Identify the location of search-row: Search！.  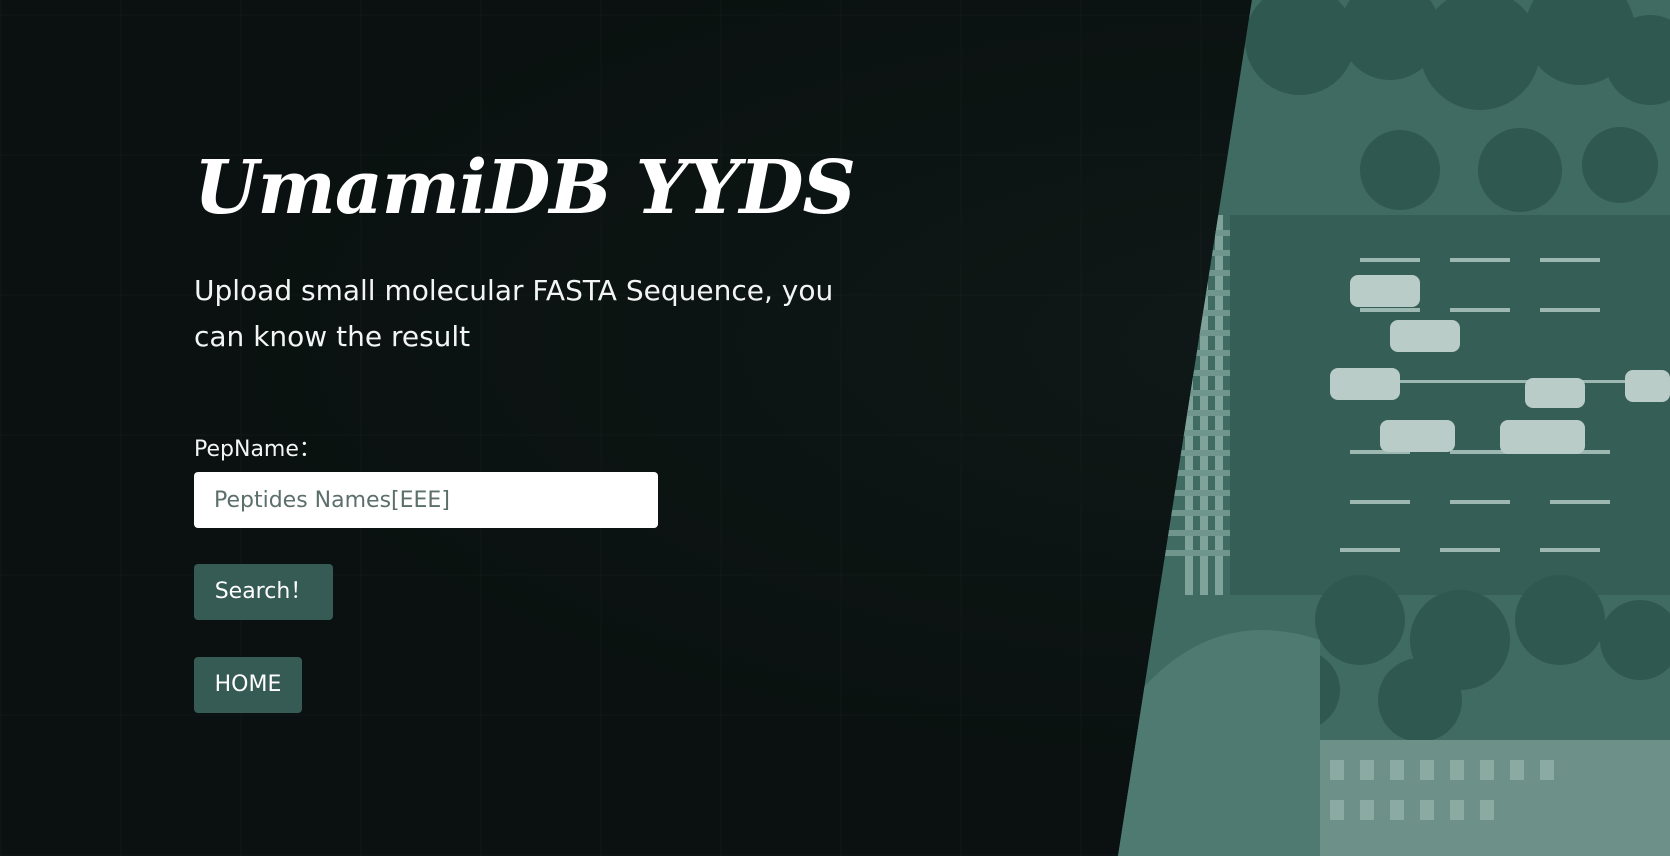
(544, 574).